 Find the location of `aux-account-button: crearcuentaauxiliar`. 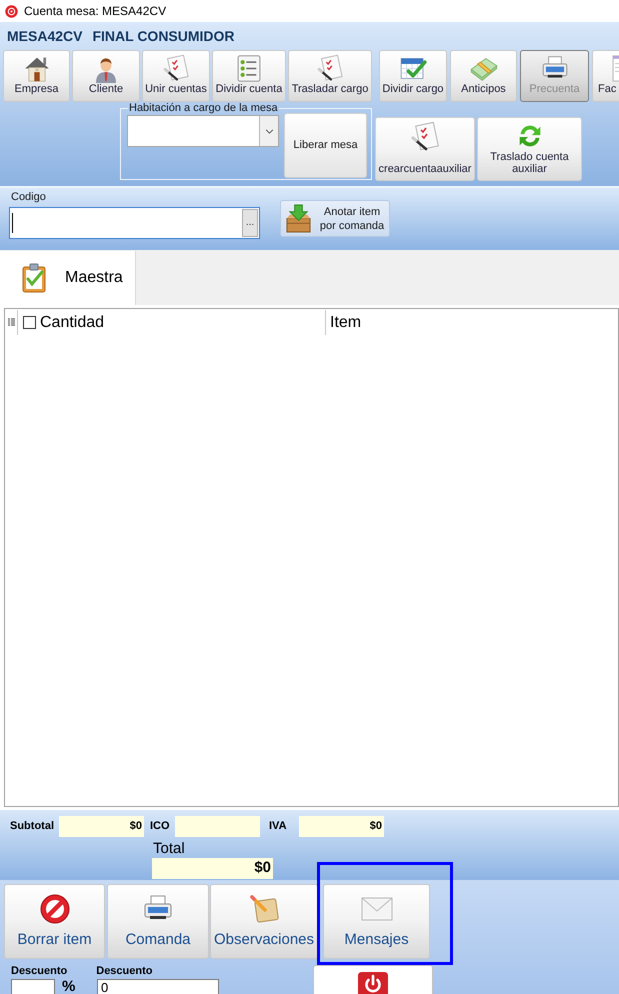

aux-account-button: crearcuentaauxiliar is located at coordinates (425, 149).